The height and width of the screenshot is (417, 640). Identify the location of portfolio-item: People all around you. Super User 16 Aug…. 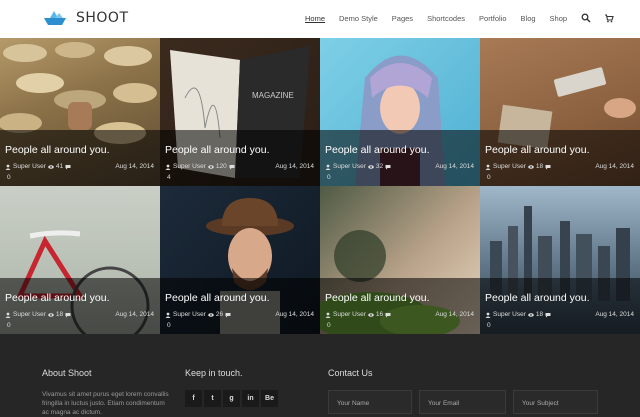
(400, 260).